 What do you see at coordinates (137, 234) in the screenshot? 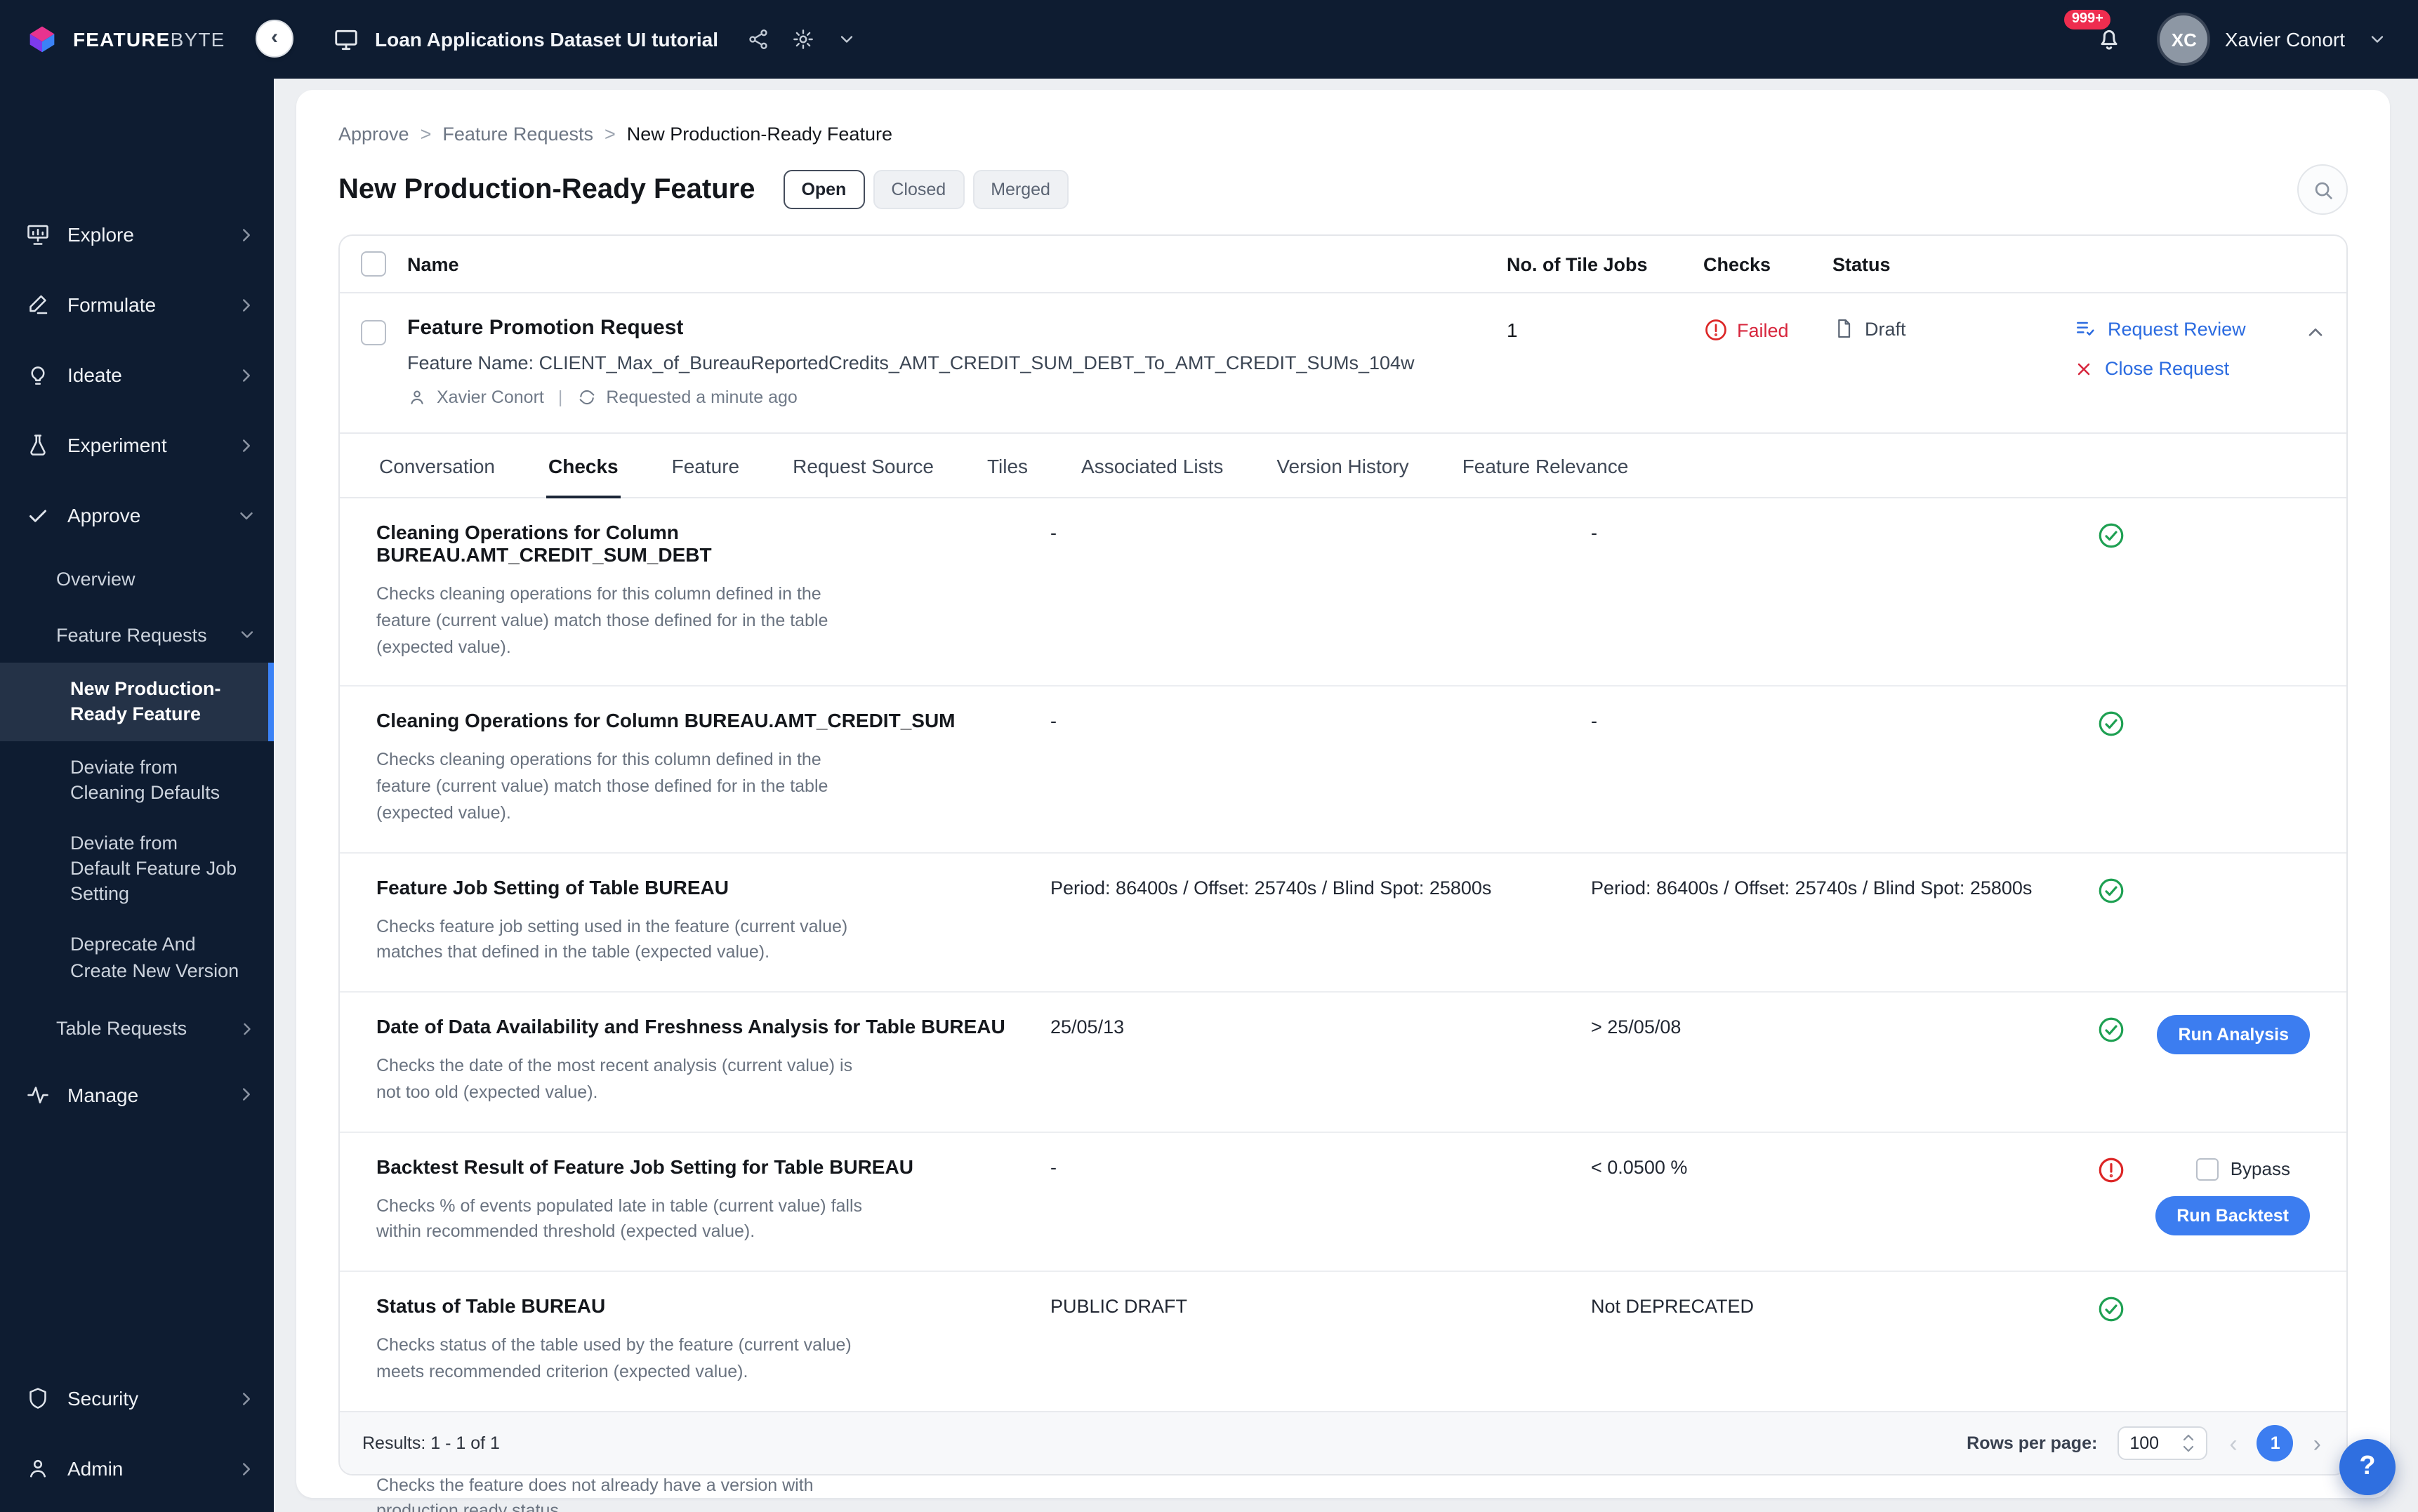
I see `sidebar-item-explore: Explore` at bounding box center [137, 234].